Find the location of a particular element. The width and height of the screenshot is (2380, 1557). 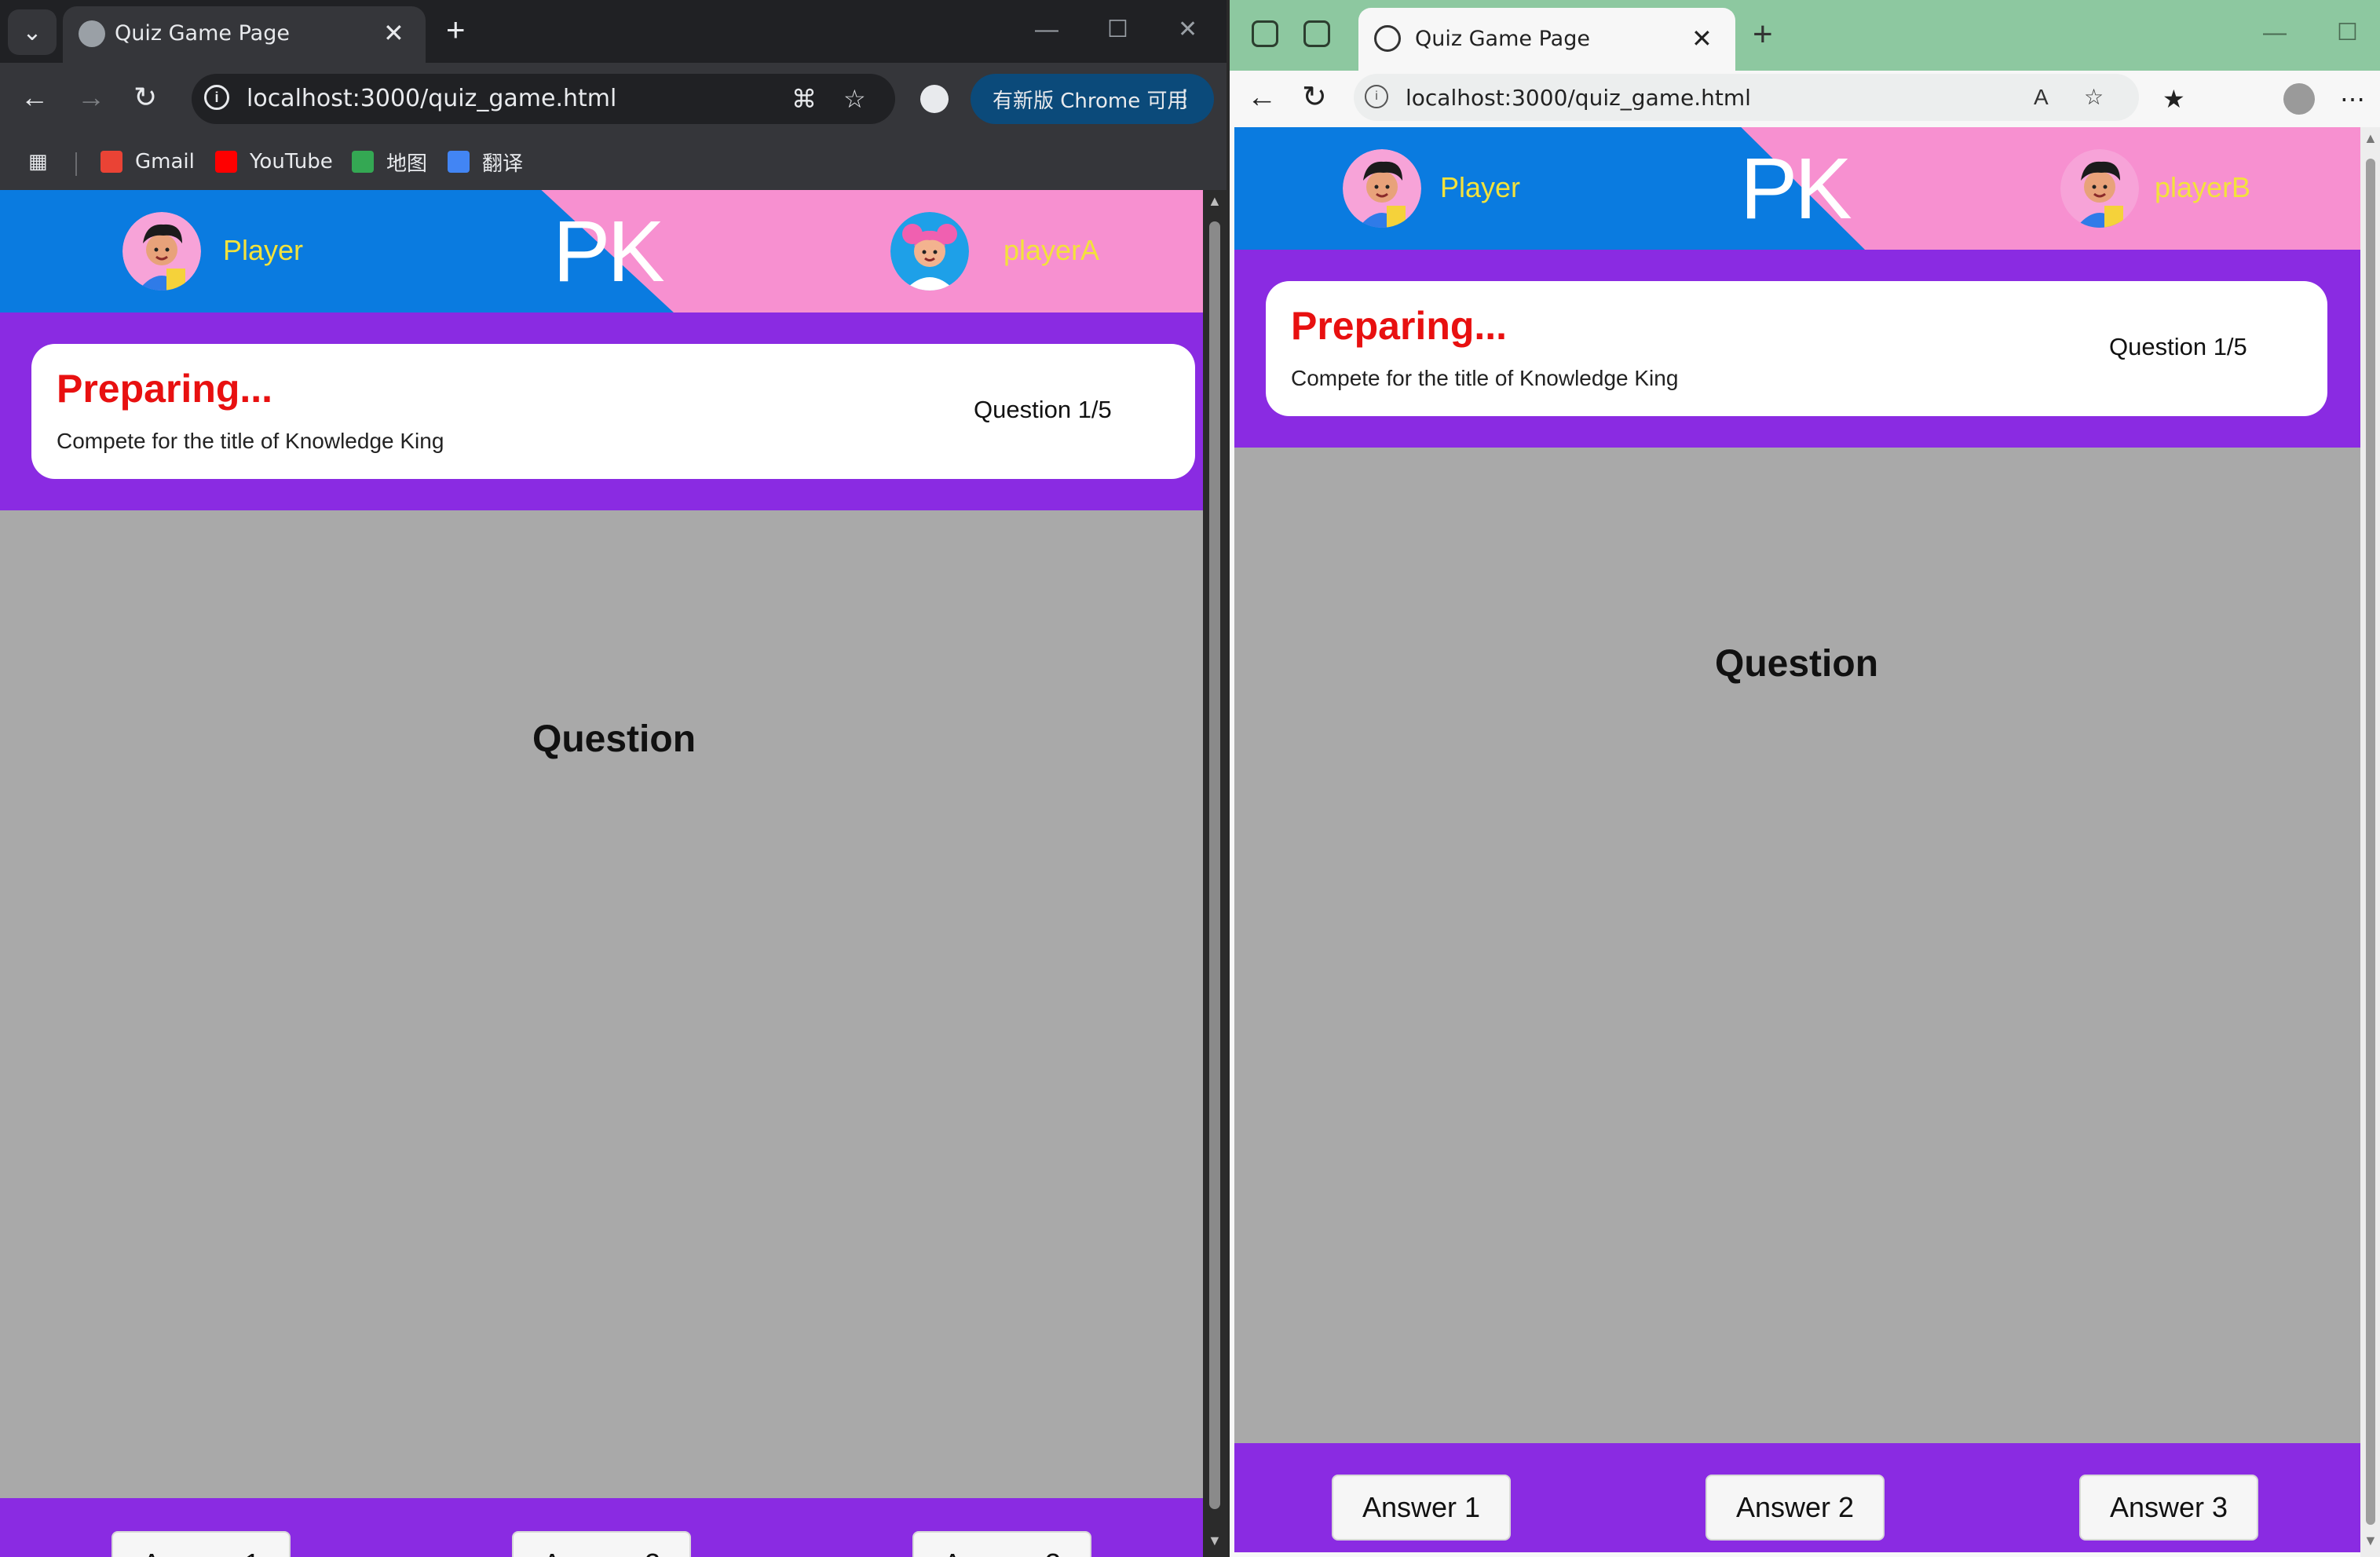

bookmark-label: YouTube is located at coordinates (291, 162).